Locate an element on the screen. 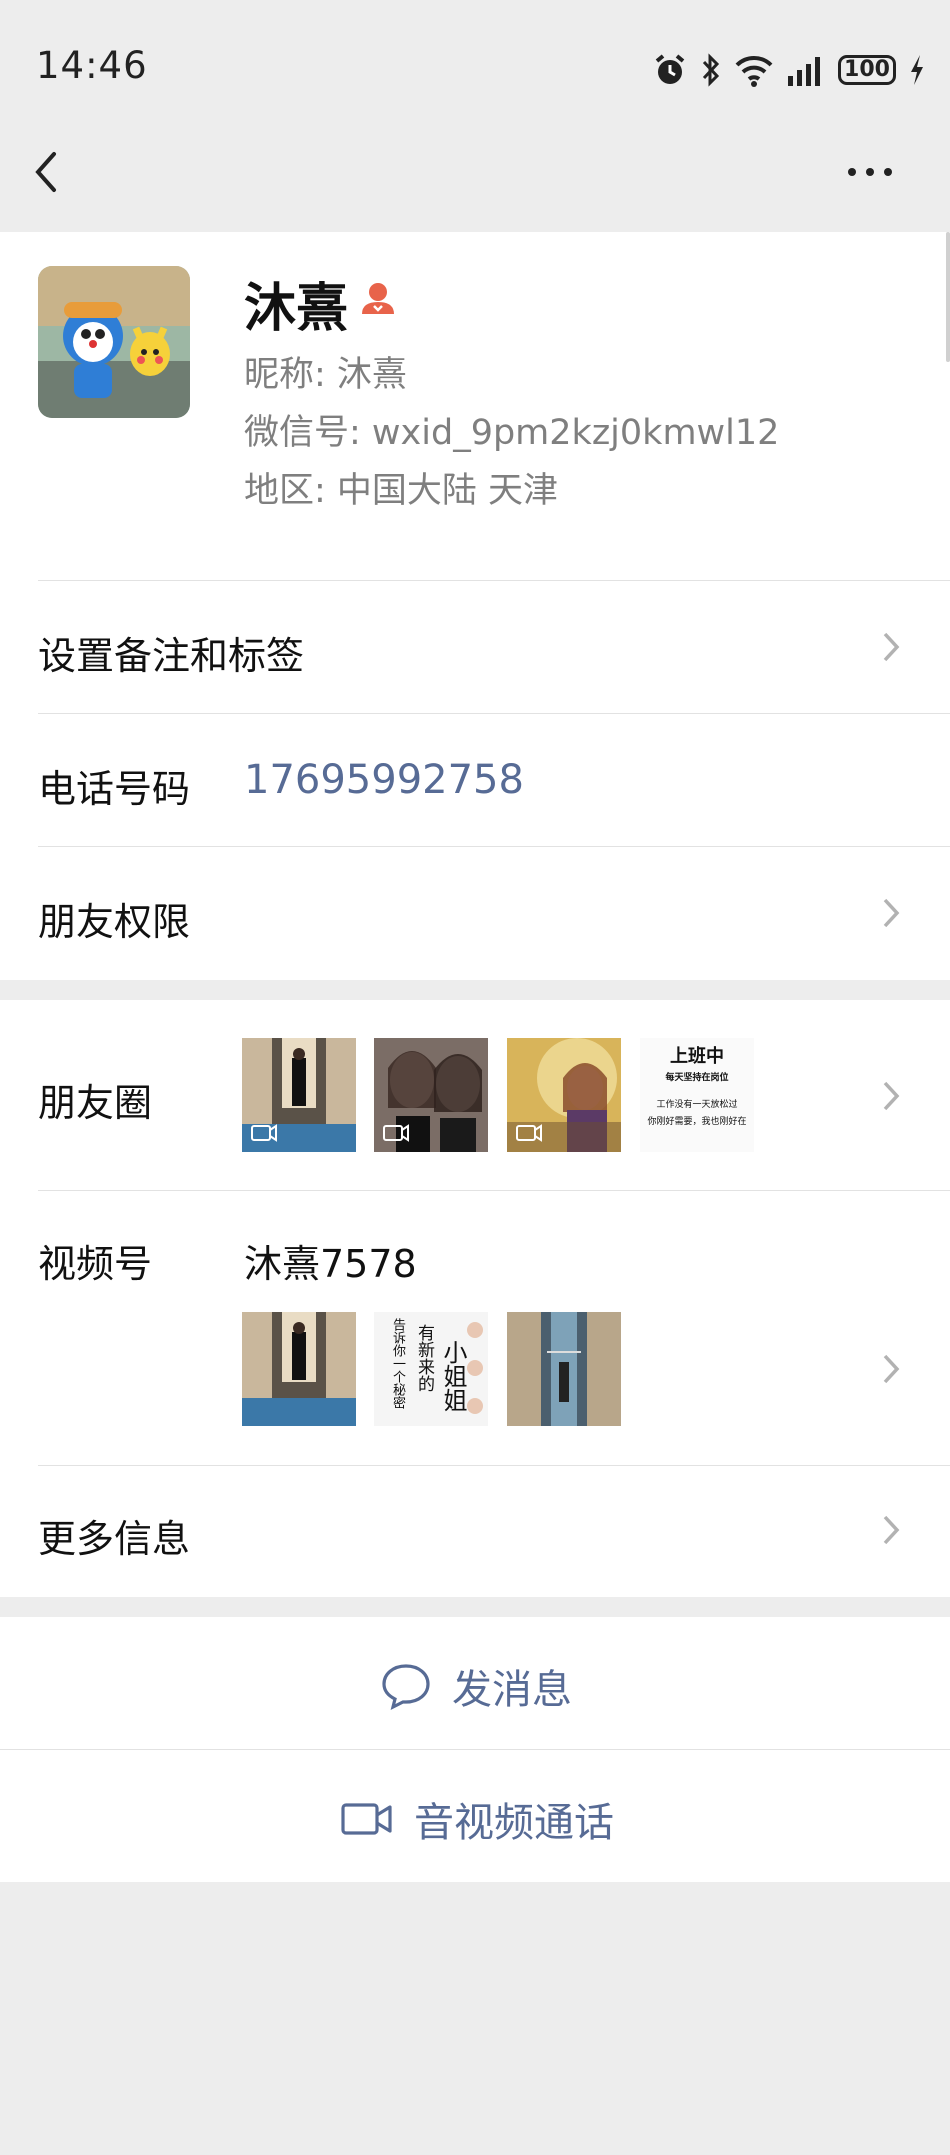 The image size is (950, 2155). chat-bubble-icon is located at coordinates (406, 1687).